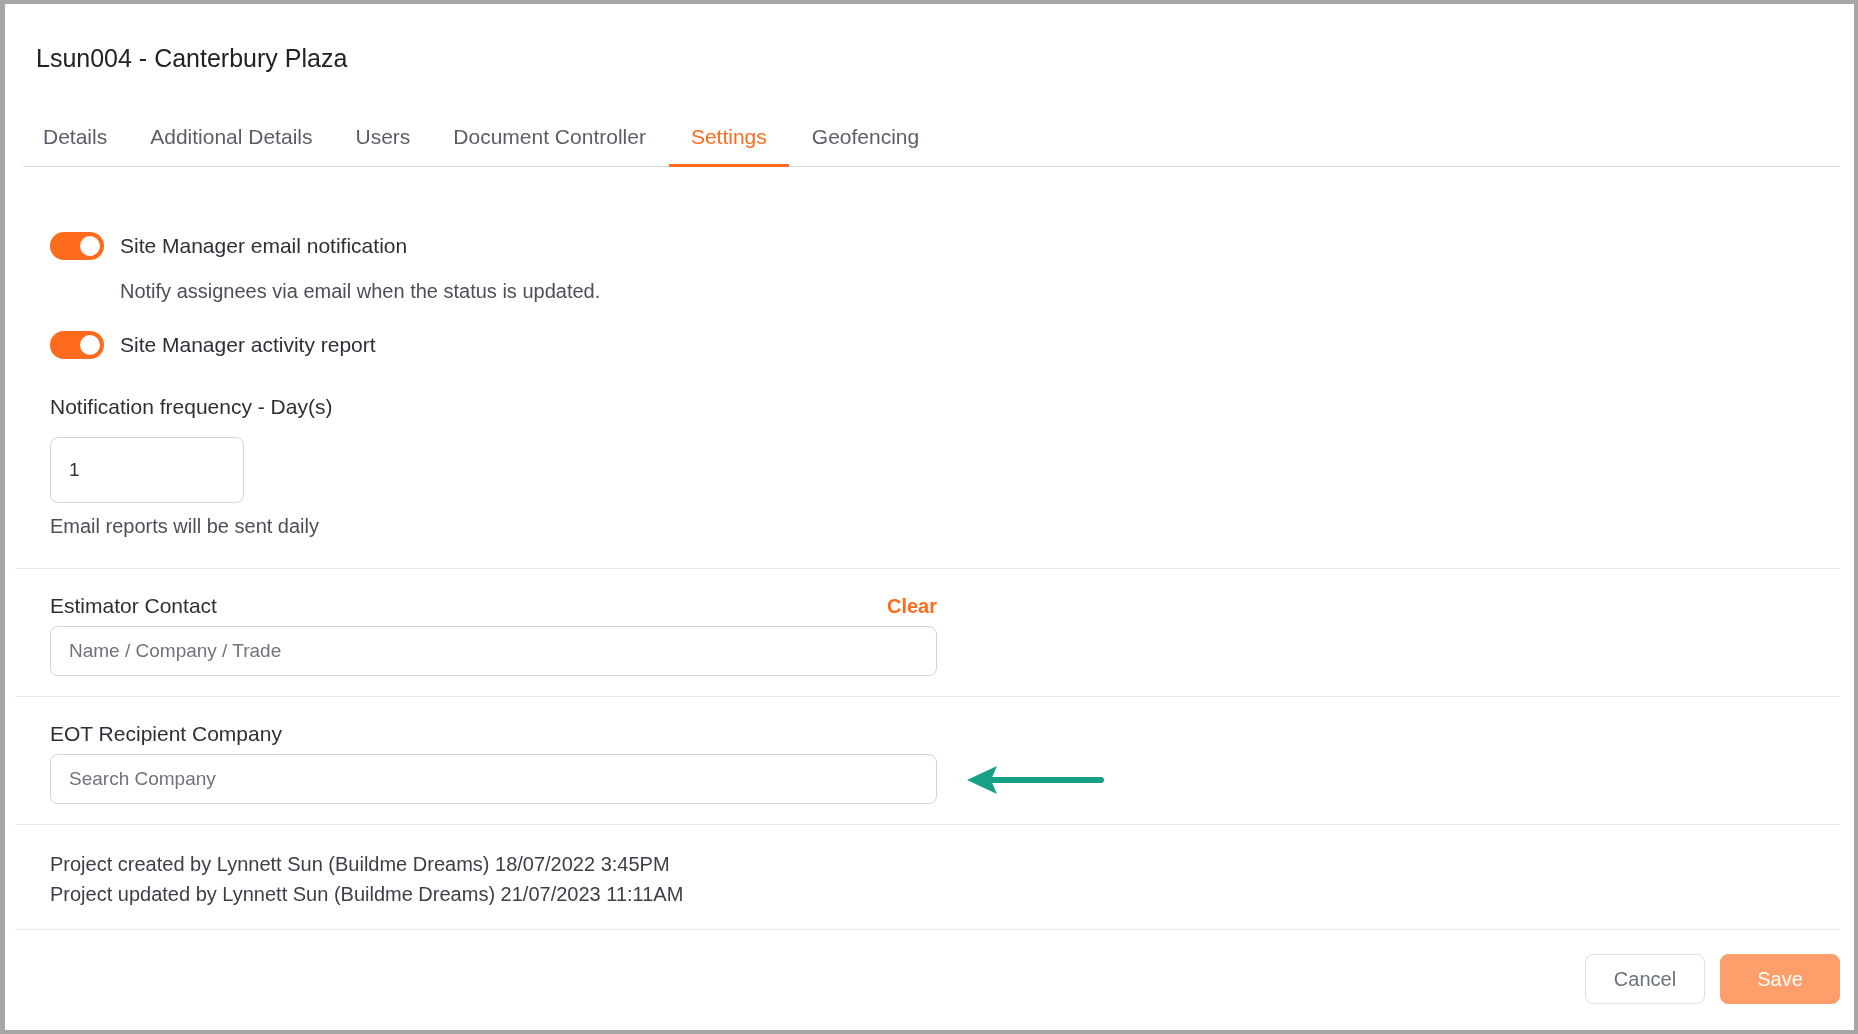 Image resolution: width=1858 pixels, height=1034 pixels. Describe the element at coordinates (361, 291) in the screenshot. I see `toggle-description: Notify assignees via email when the status is updated.` at that location.